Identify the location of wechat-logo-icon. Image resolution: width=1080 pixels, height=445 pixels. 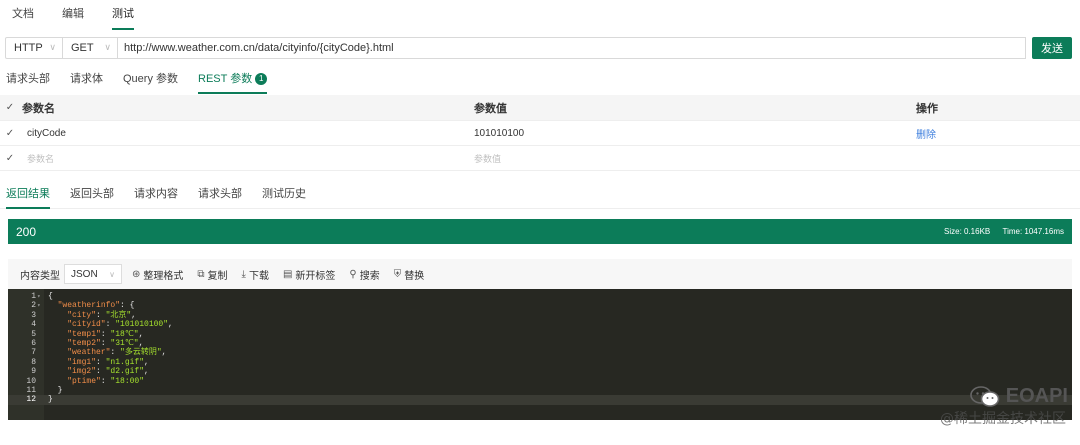
(984, 396).